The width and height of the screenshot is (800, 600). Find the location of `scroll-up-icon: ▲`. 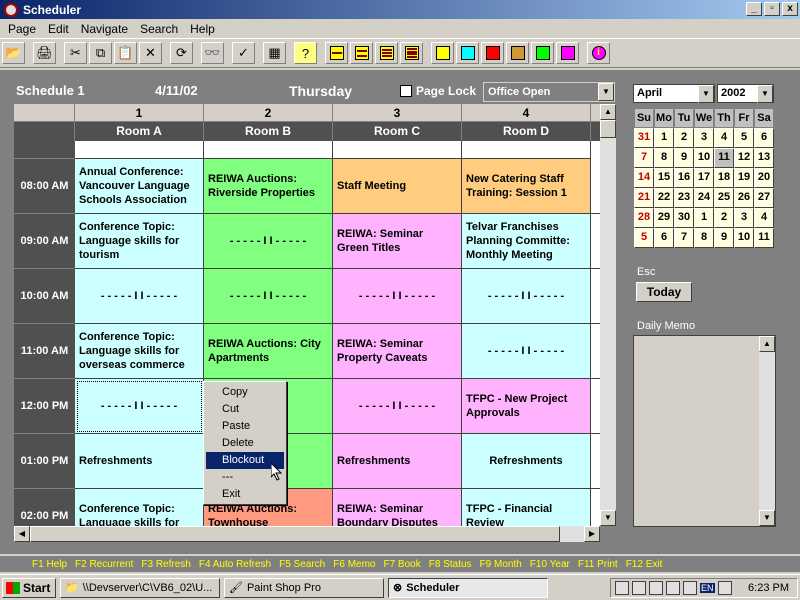

scroll-up-icon: ▲ is located at coordinates (608, 112).